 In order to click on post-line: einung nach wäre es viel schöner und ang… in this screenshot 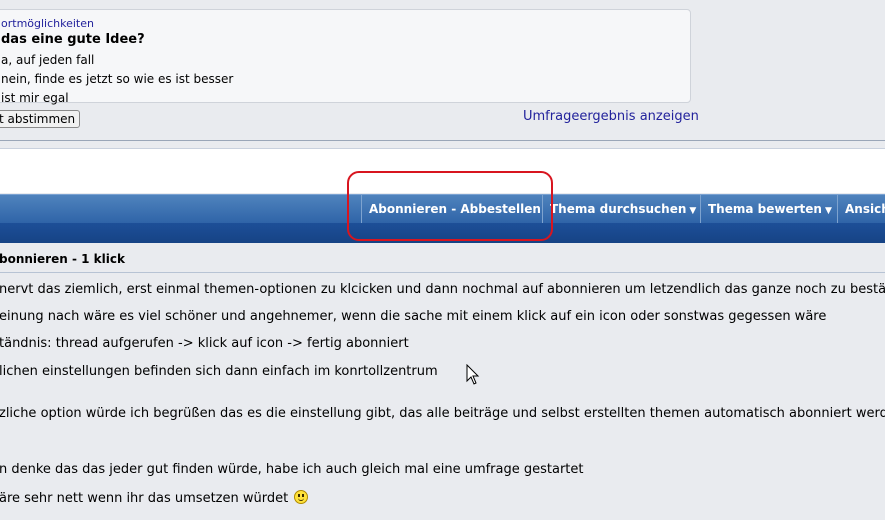, I will do `click(413, 316)`.